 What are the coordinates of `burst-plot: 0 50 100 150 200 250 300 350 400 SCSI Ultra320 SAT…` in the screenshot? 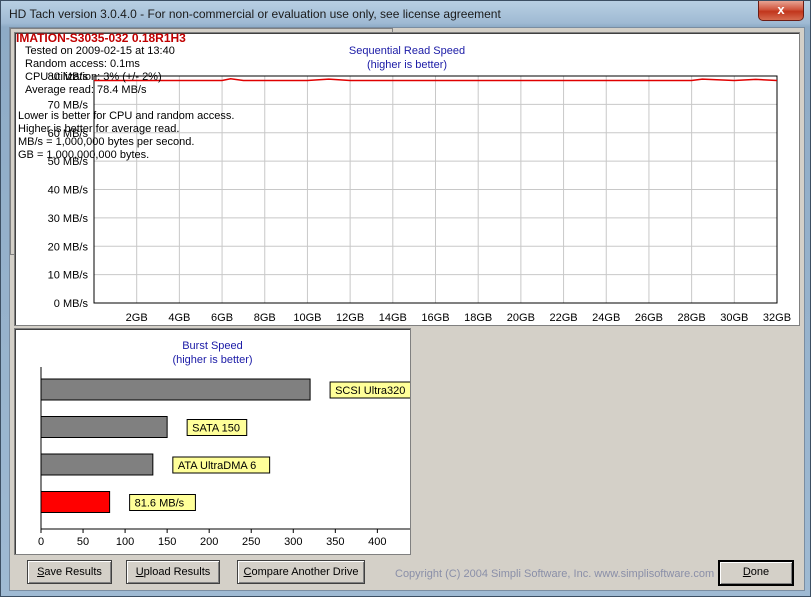 It's located at (224, 457).